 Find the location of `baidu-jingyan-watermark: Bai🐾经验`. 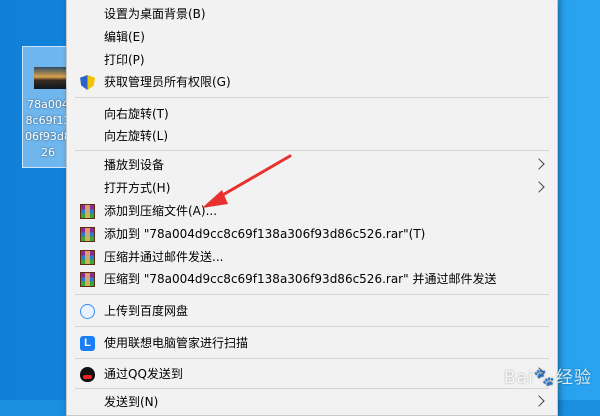

baidu-jingyan-watermark: Bai🐾经验 is located at coordinates (548, 375).